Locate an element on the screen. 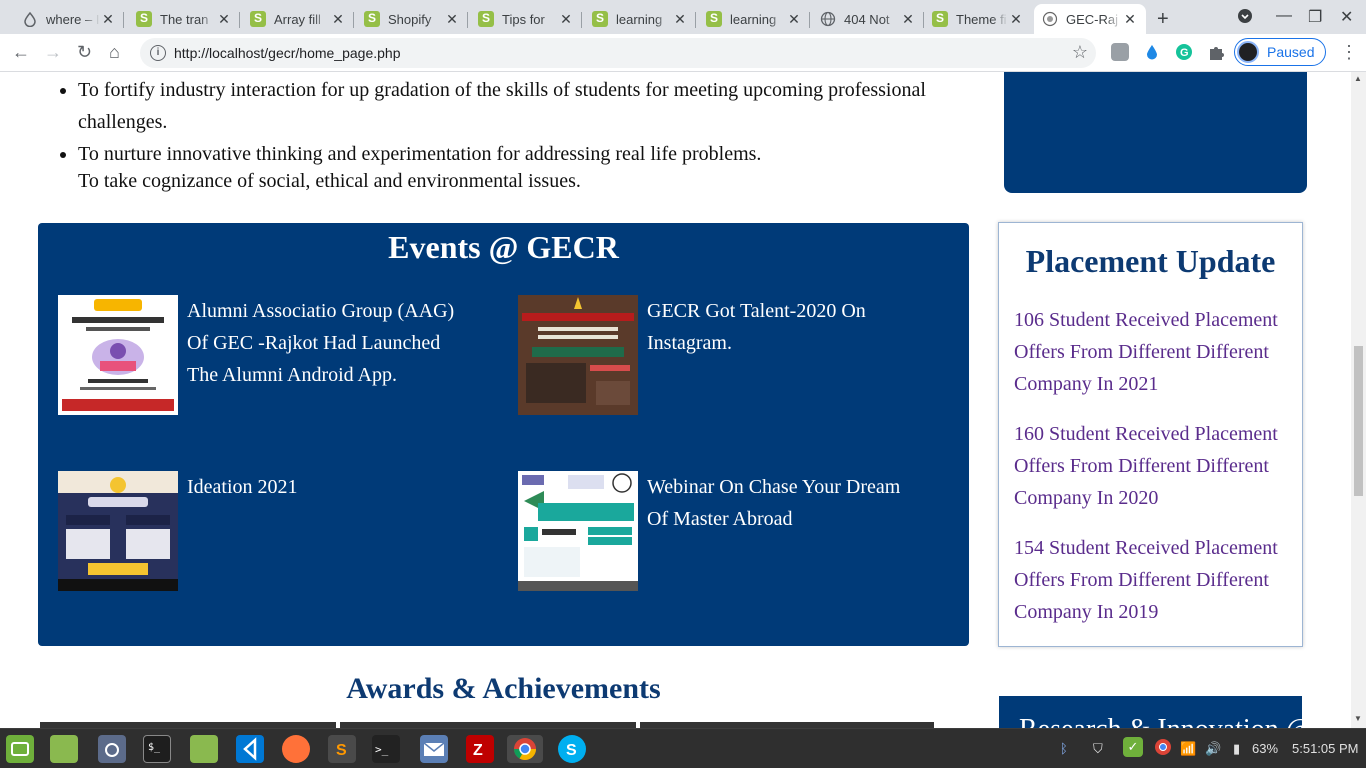 The height and width of the screenshot is (768, 1366). firefox-icon is located at coordinates (296, 749).